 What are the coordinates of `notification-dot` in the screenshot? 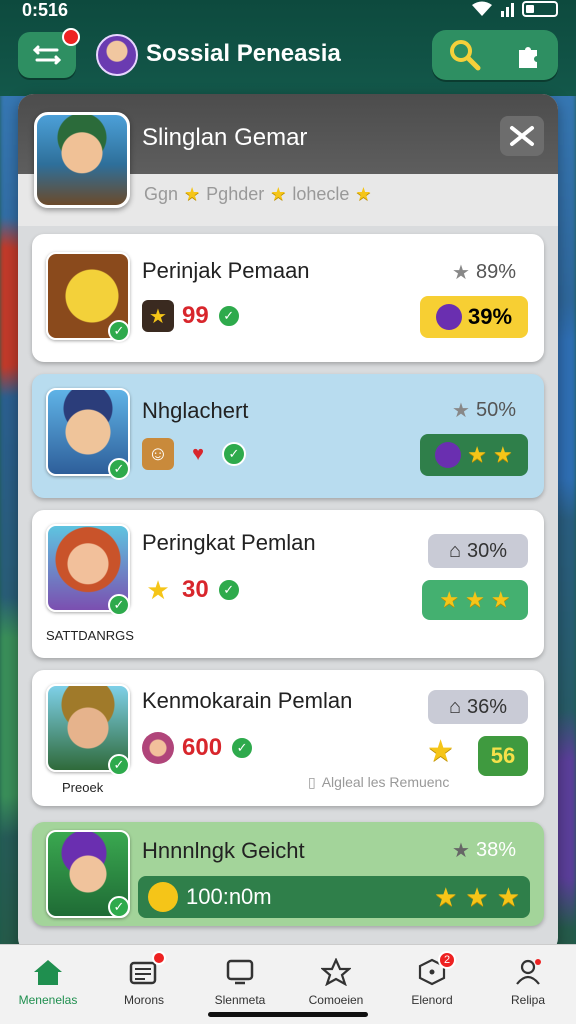 It's located at (71, 37).